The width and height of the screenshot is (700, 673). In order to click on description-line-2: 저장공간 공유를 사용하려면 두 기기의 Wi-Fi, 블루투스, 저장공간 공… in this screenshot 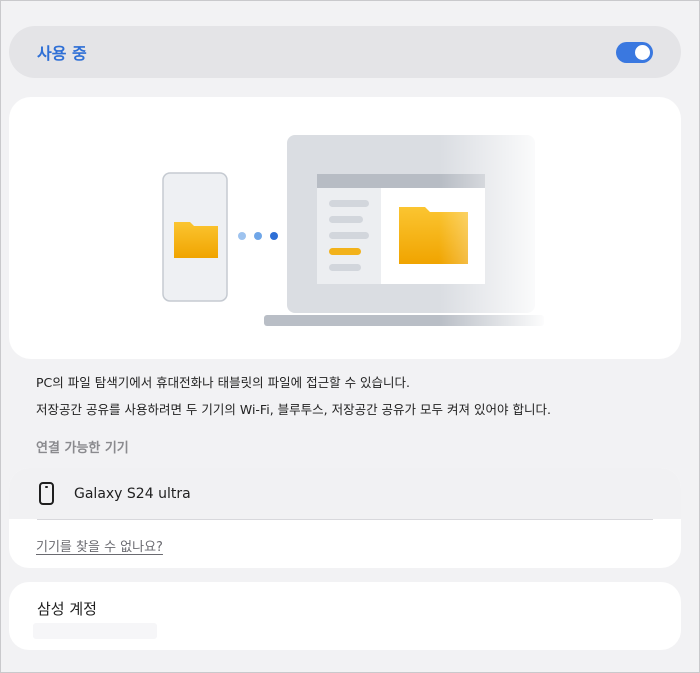, I will do `click(293, 409)`.